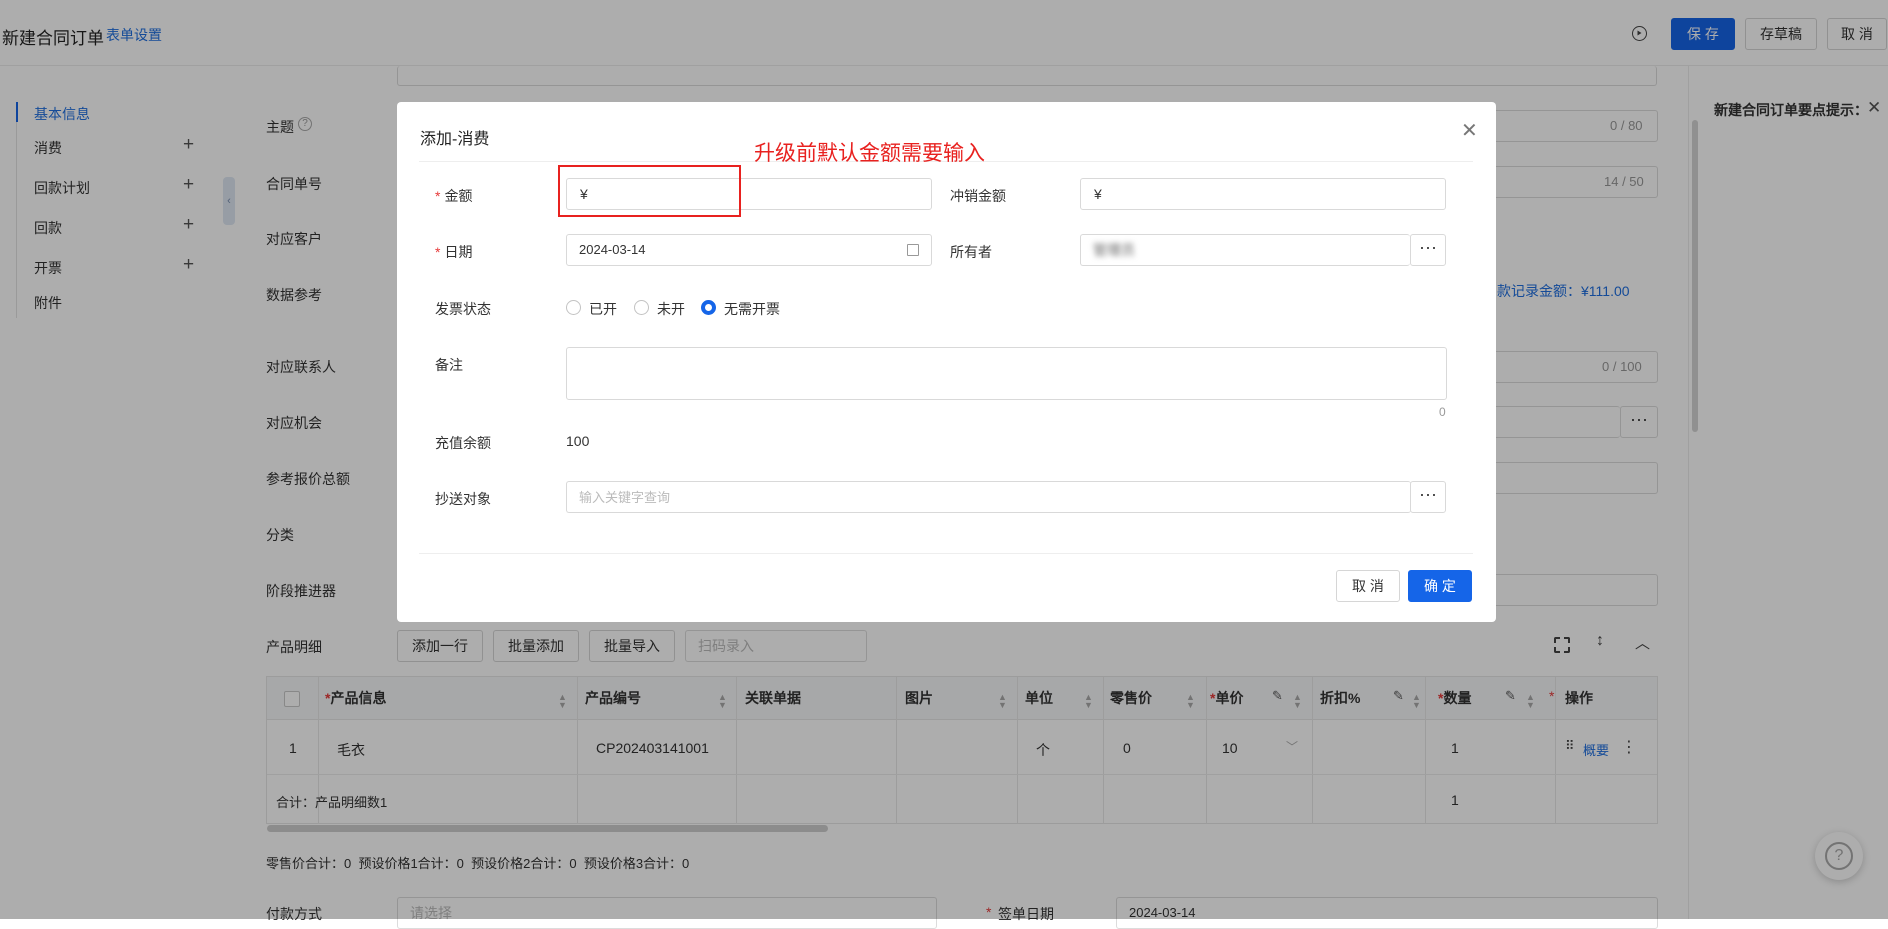 This screenshot has height=929, width=1888. What do you see at coordinates (1428, 497) in the screenshot?
I see `cc-more-button: ···` at bounding box center [1428, 497].